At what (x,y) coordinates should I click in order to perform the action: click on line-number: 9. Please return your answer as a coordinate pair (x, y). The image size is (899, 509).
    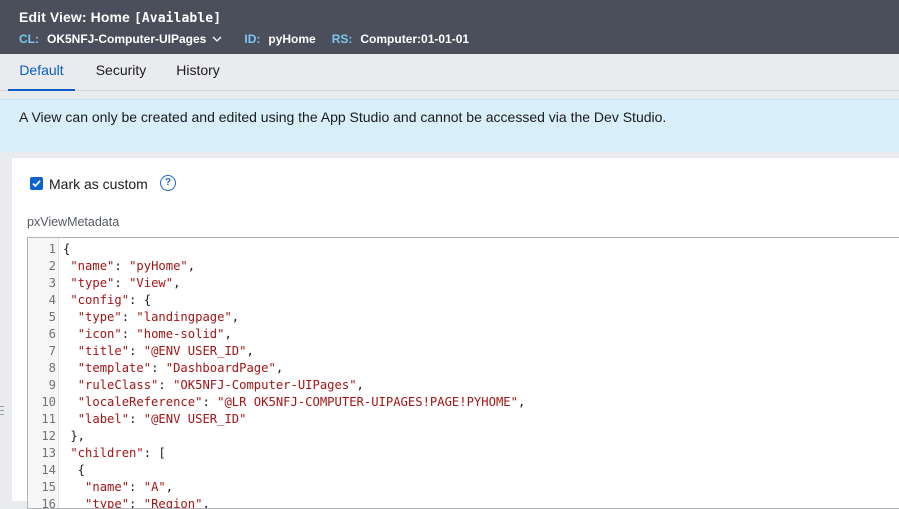
    Looking at the image, I should click on (52, 385).